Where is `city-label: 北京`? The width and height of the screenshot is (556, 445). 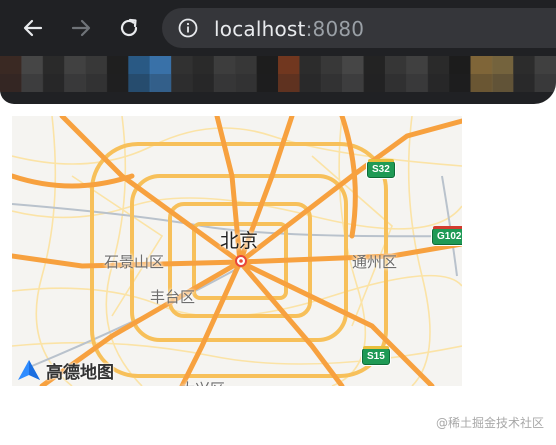 city-label: 北京 is located at coordinates (239, 241).